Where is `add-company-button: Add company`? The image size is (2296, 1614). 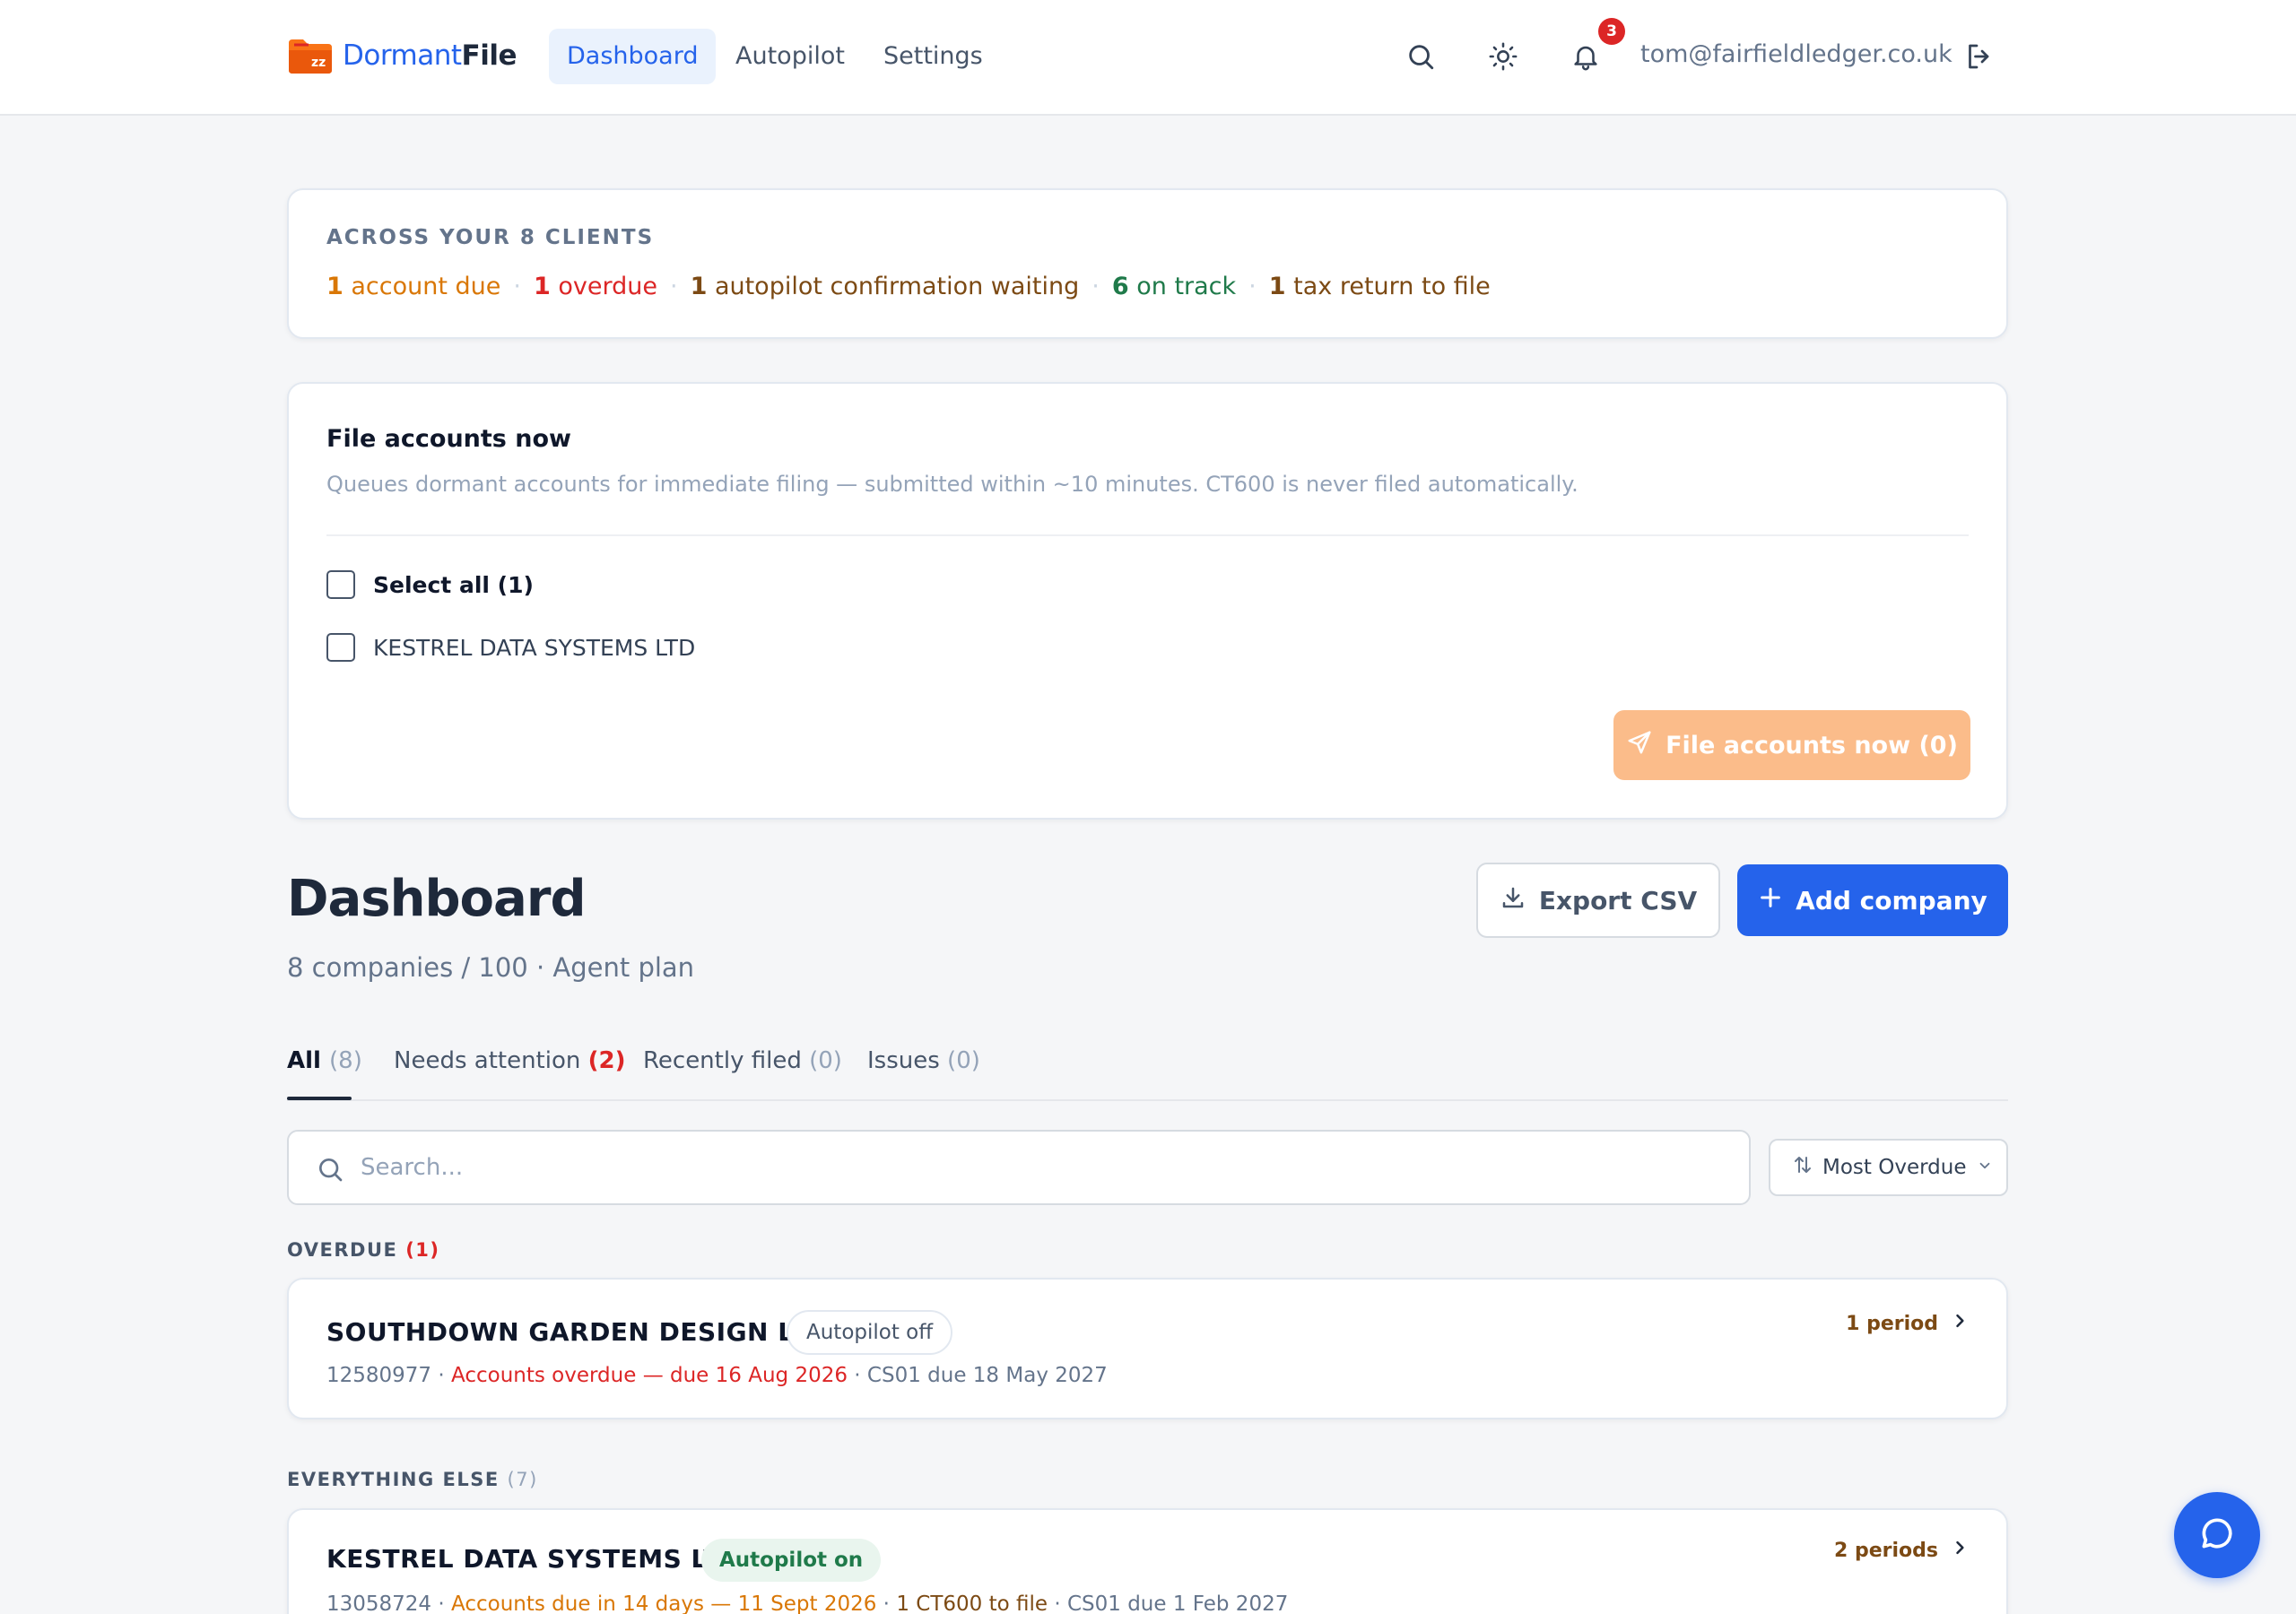 add-company-button: Add company is located at coordinates (1872, 900).